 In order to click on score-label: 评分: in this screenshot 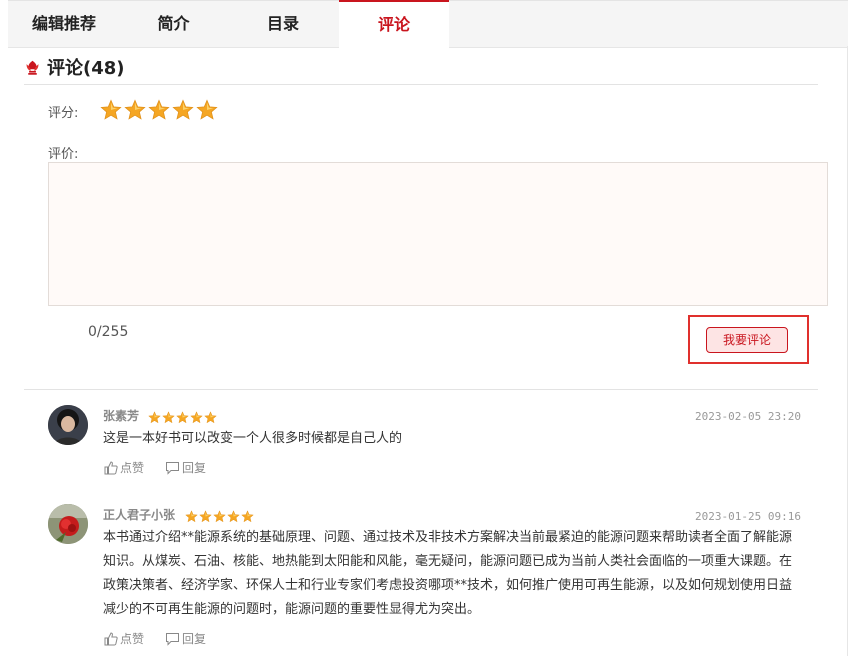, I will do `click(63, 113)`.